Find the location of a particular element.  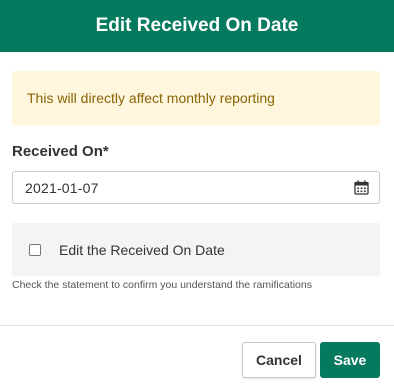

modal-header: Edit Received On Date is located at coordinates (197, 26).